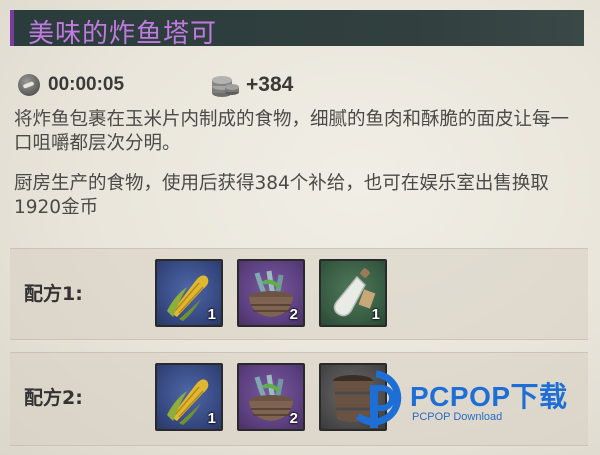 The height and width of the screenshot is (455, 600). I want to click on ingredient-slot-salt-bottle: 1, so click(353, 293).